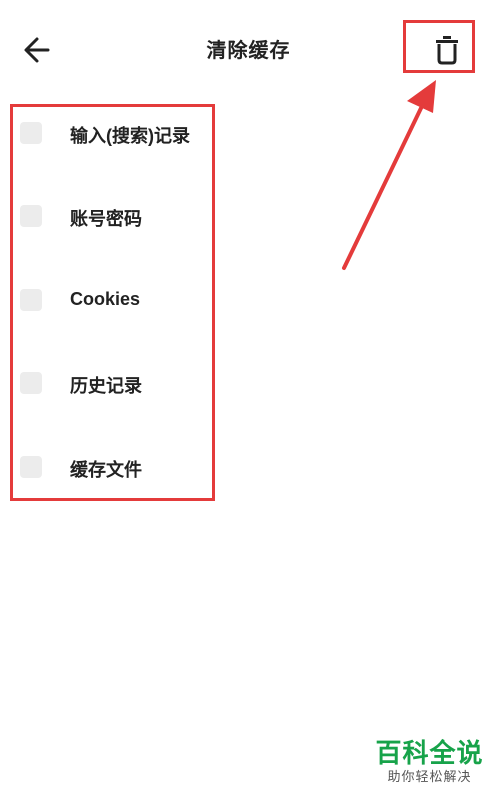  I want to click on watermark-subtitle: 助你轻松解决, so click(429, 776).